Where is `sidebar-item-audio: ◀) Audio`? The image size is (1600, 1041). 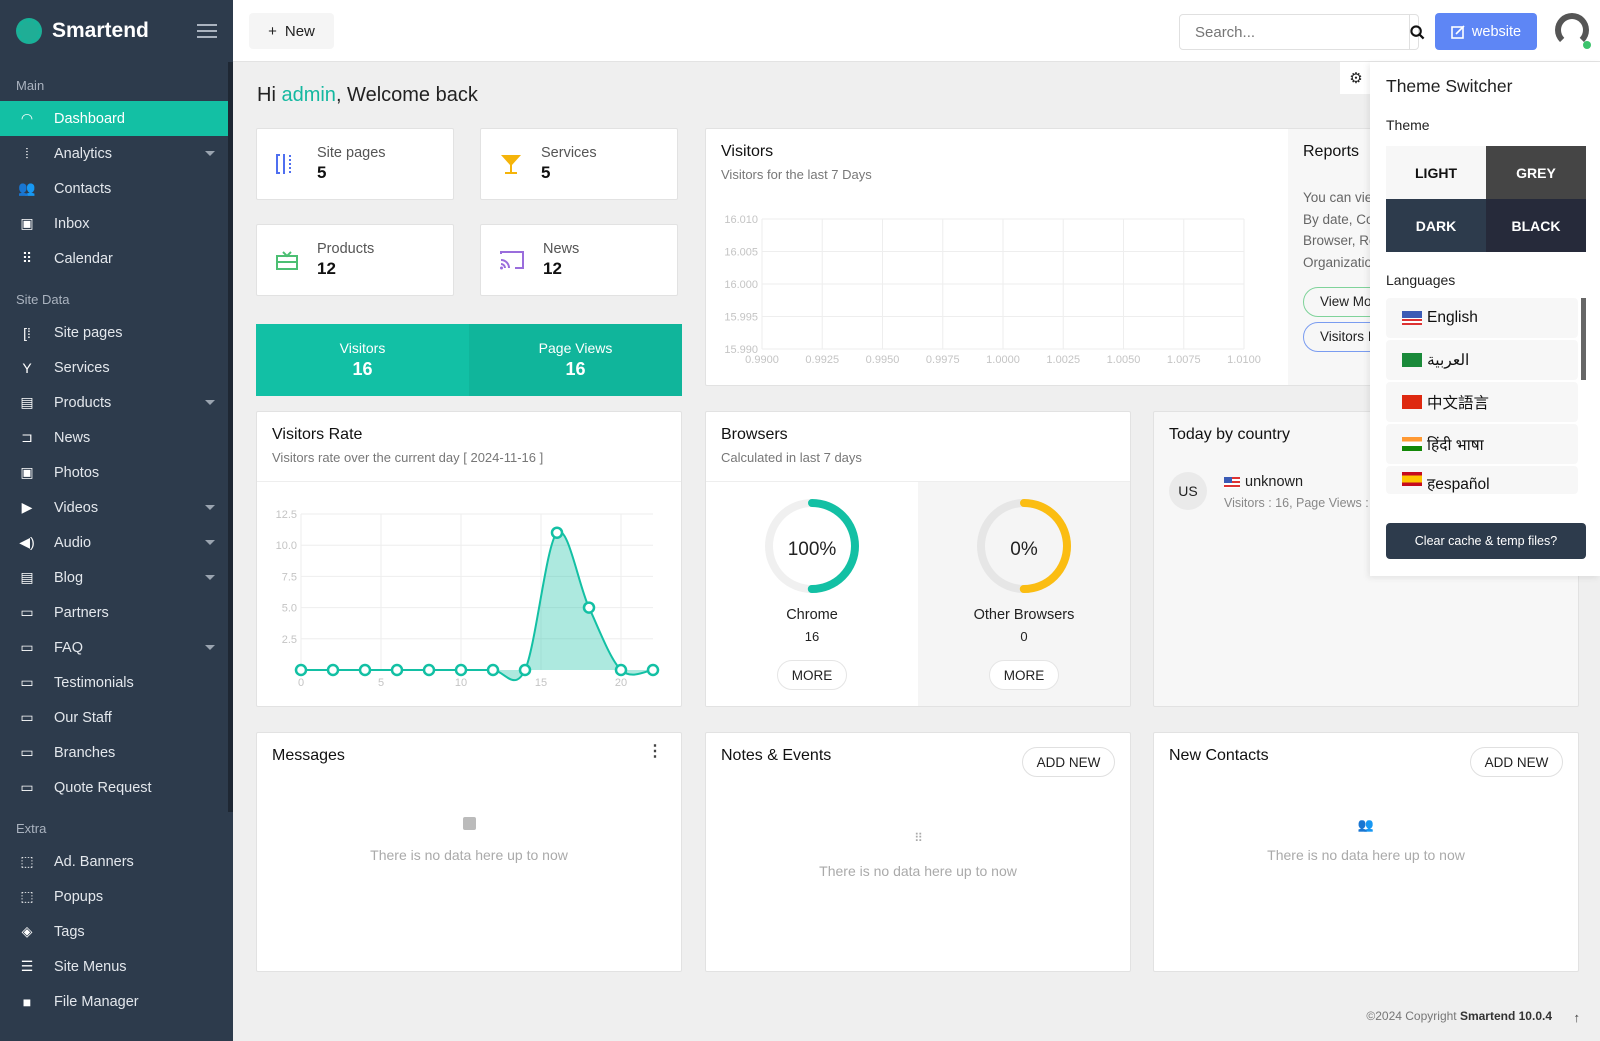 sidebar-item-audio: ◀) Audio is located at coordinates (116, 542).